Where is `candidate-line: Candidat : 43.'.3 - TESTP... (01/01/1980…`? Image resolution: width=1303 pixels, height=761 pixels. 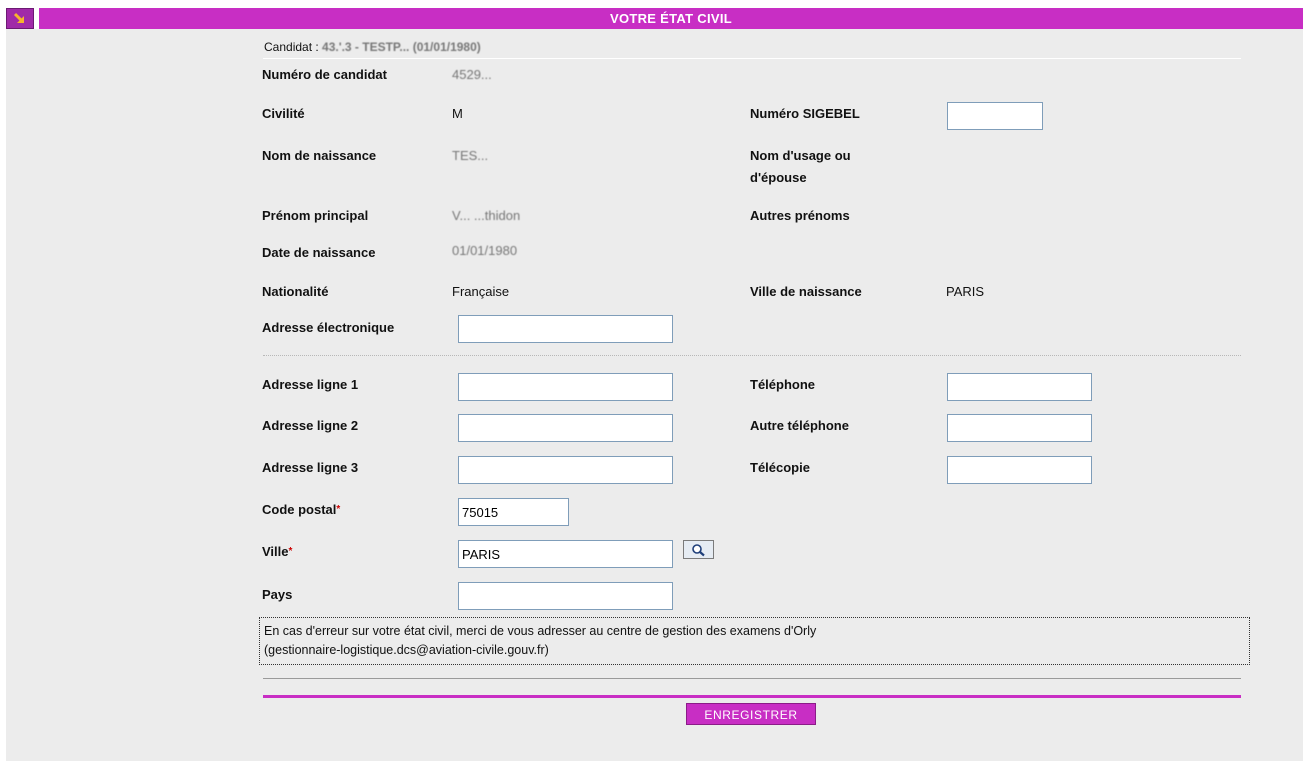
candidate-line: Candidat : 43.'.3 - TESTP... (01/01/1980… is located at coordinates (372, 47).